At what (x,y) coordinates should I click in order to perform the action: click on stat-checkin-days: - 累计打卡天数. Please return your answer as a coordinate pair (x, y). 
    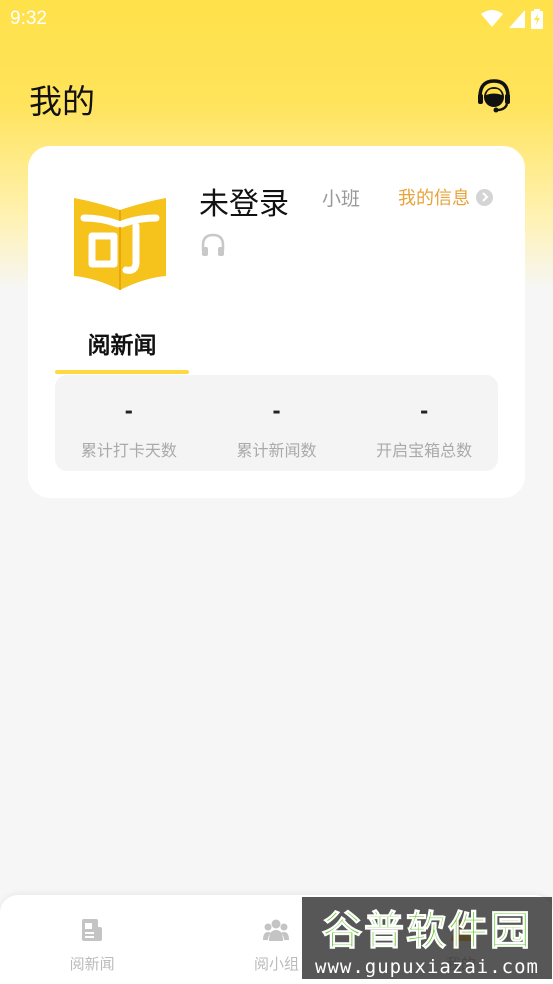
    Looking at the image, I should click on (129, 423).